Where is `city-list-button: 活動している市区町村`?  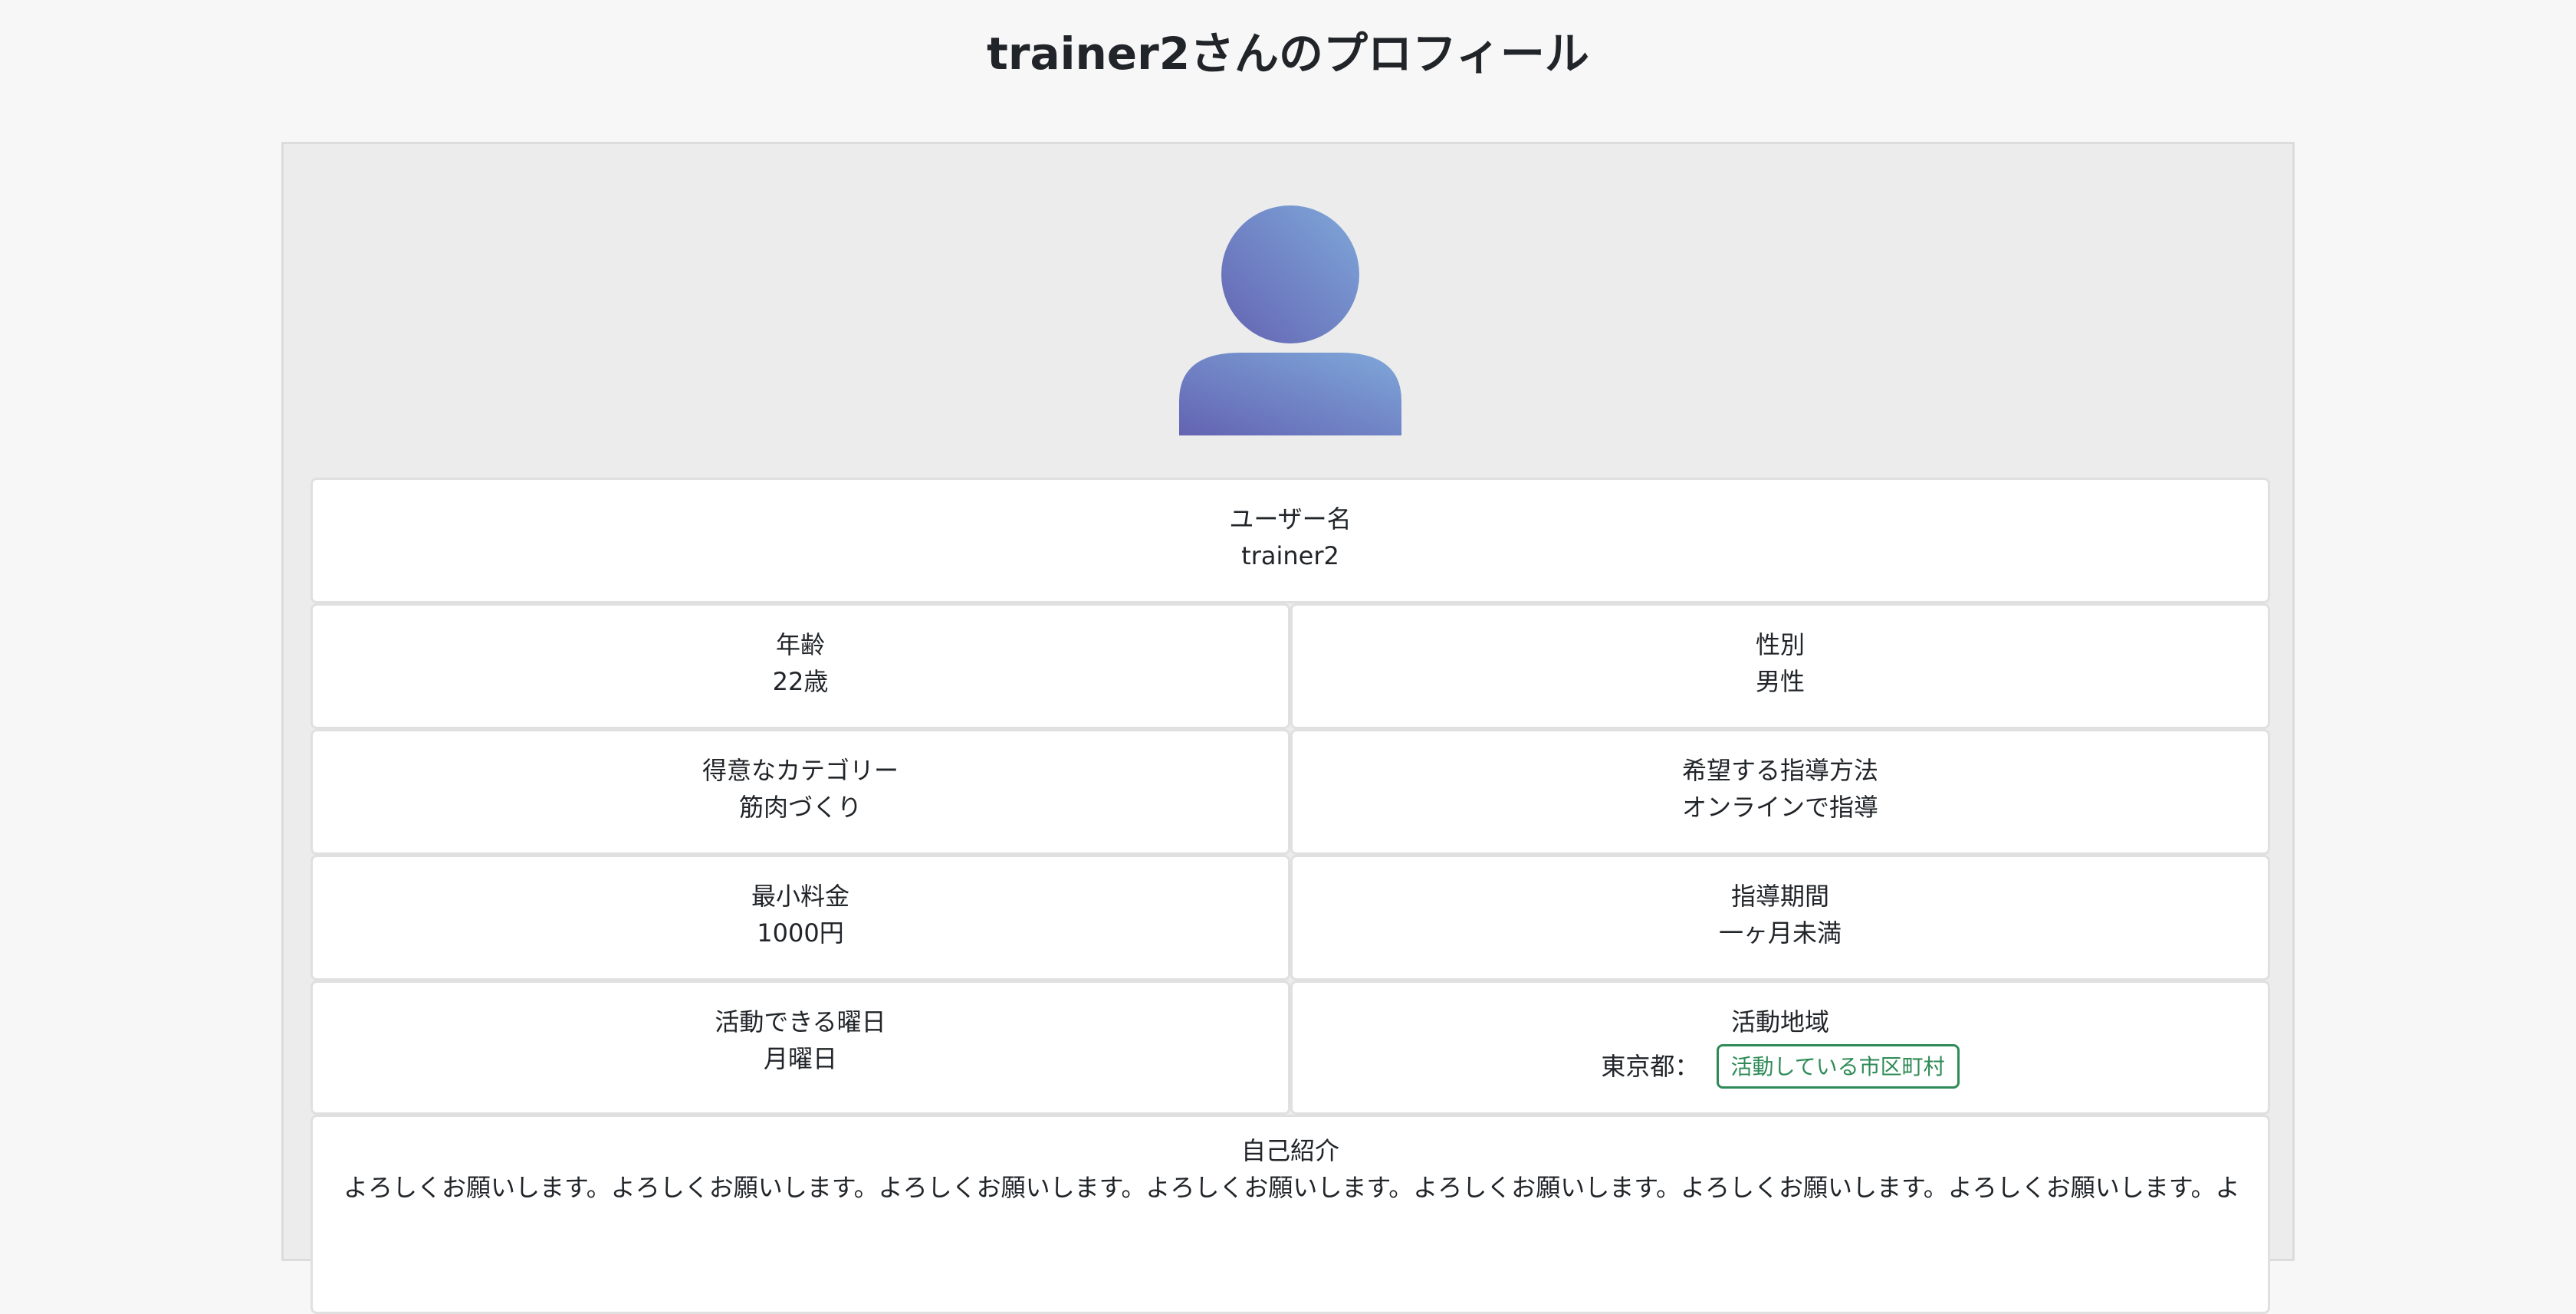
city-list-button: 活動している市区町村 is located at coordinates (1838, 1066).